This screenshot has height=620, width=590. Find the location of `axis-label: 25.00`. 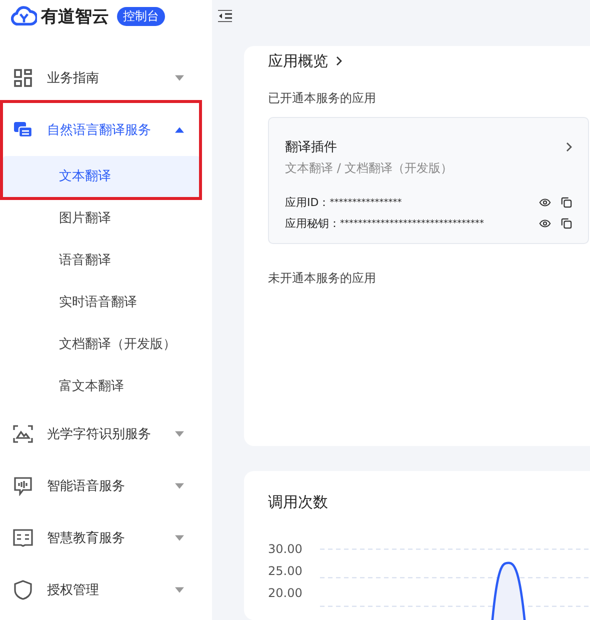

axis-label: 25.00 is located at coordinates (286, 571).